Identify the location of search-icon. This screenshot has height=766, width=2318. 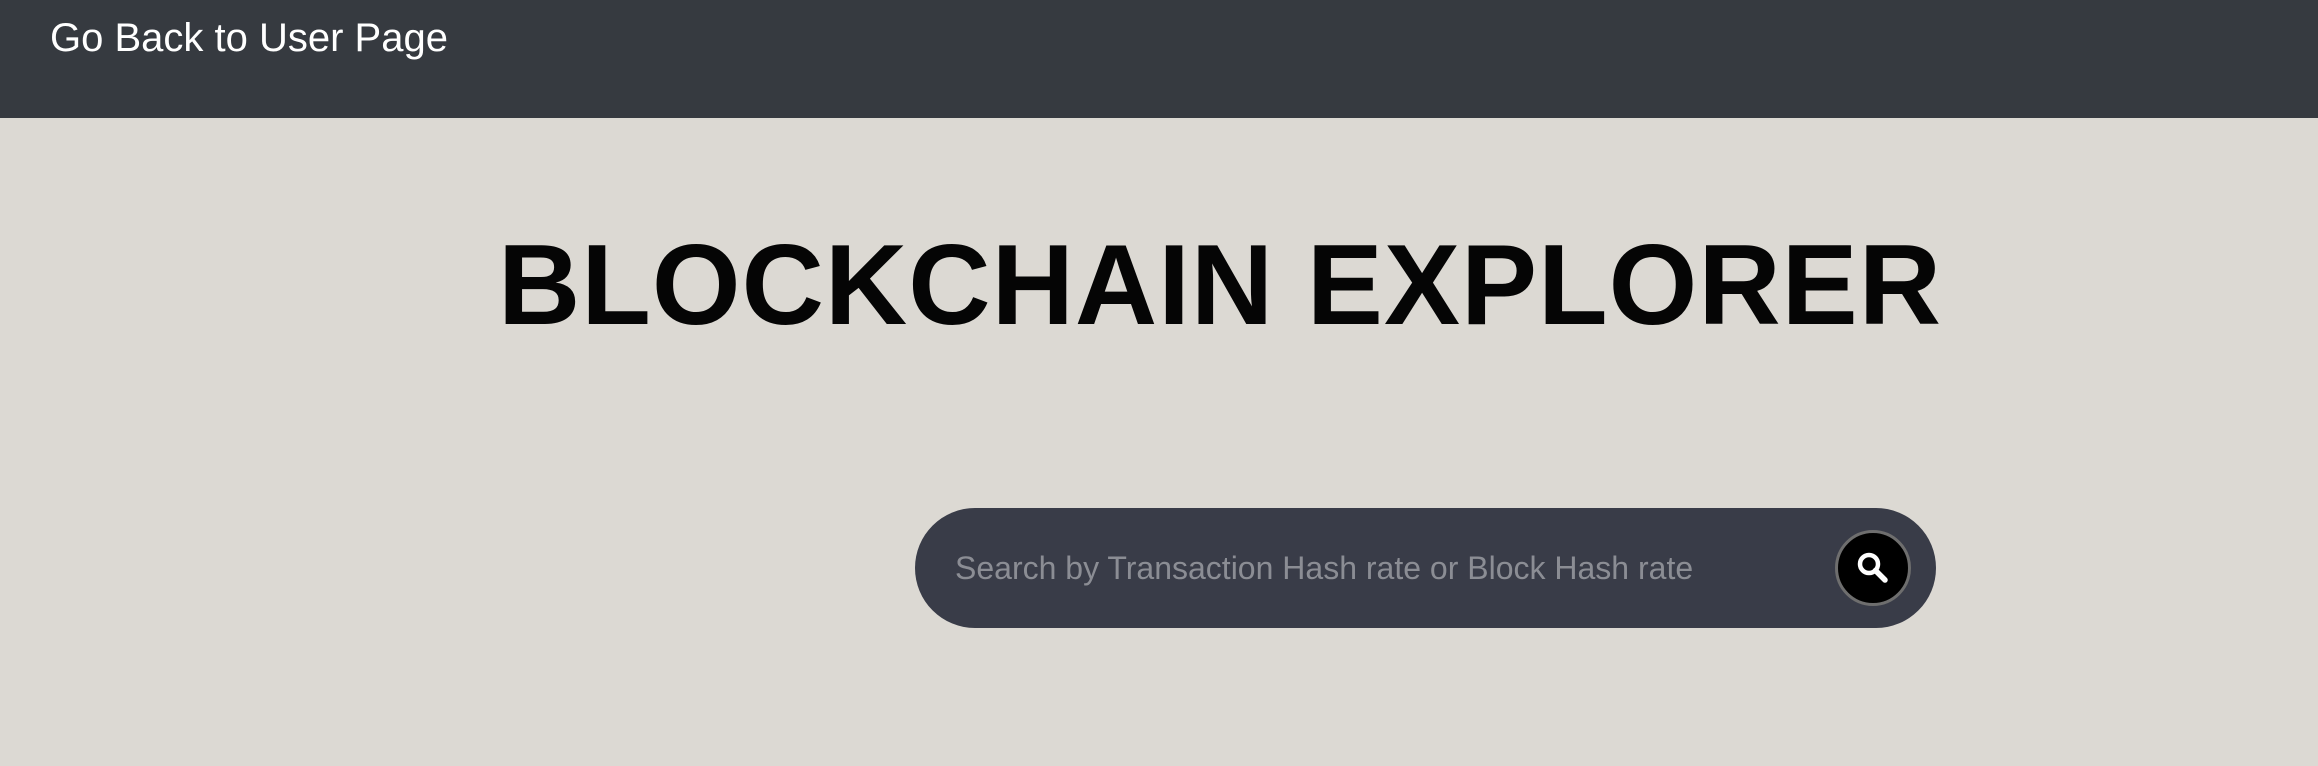
(1872, 567).